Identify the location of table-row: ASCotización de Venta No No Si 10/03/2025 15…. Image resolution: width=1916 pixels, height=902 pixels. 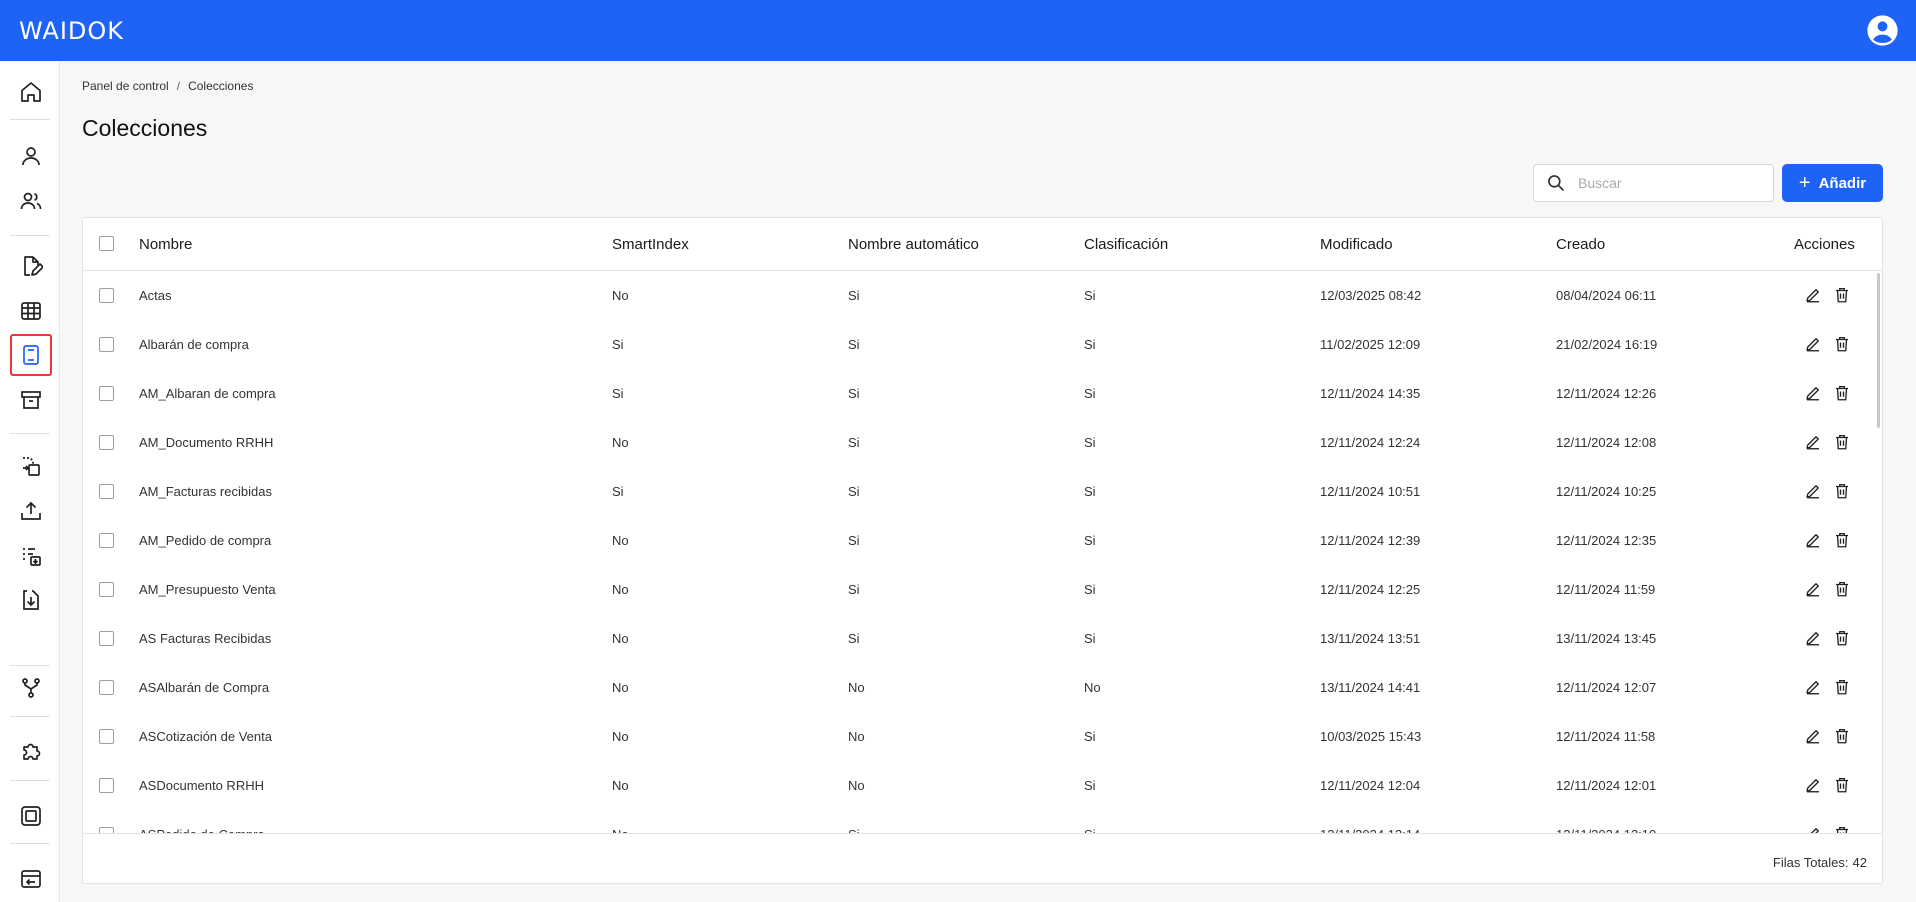
(982, 736).